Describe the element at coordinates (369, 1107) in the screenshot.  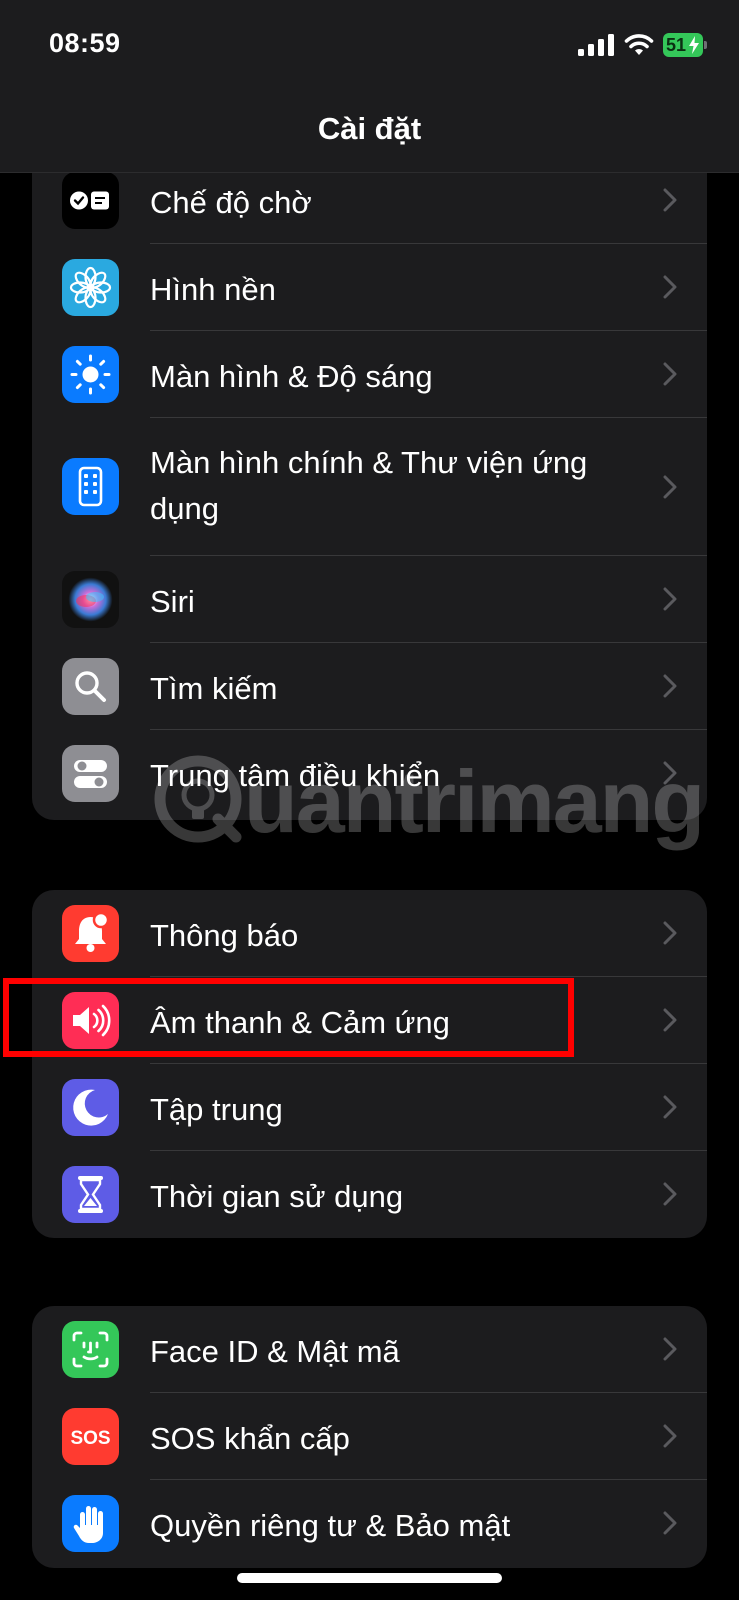
I see `settings-row-focus: Tập trung` at that location.